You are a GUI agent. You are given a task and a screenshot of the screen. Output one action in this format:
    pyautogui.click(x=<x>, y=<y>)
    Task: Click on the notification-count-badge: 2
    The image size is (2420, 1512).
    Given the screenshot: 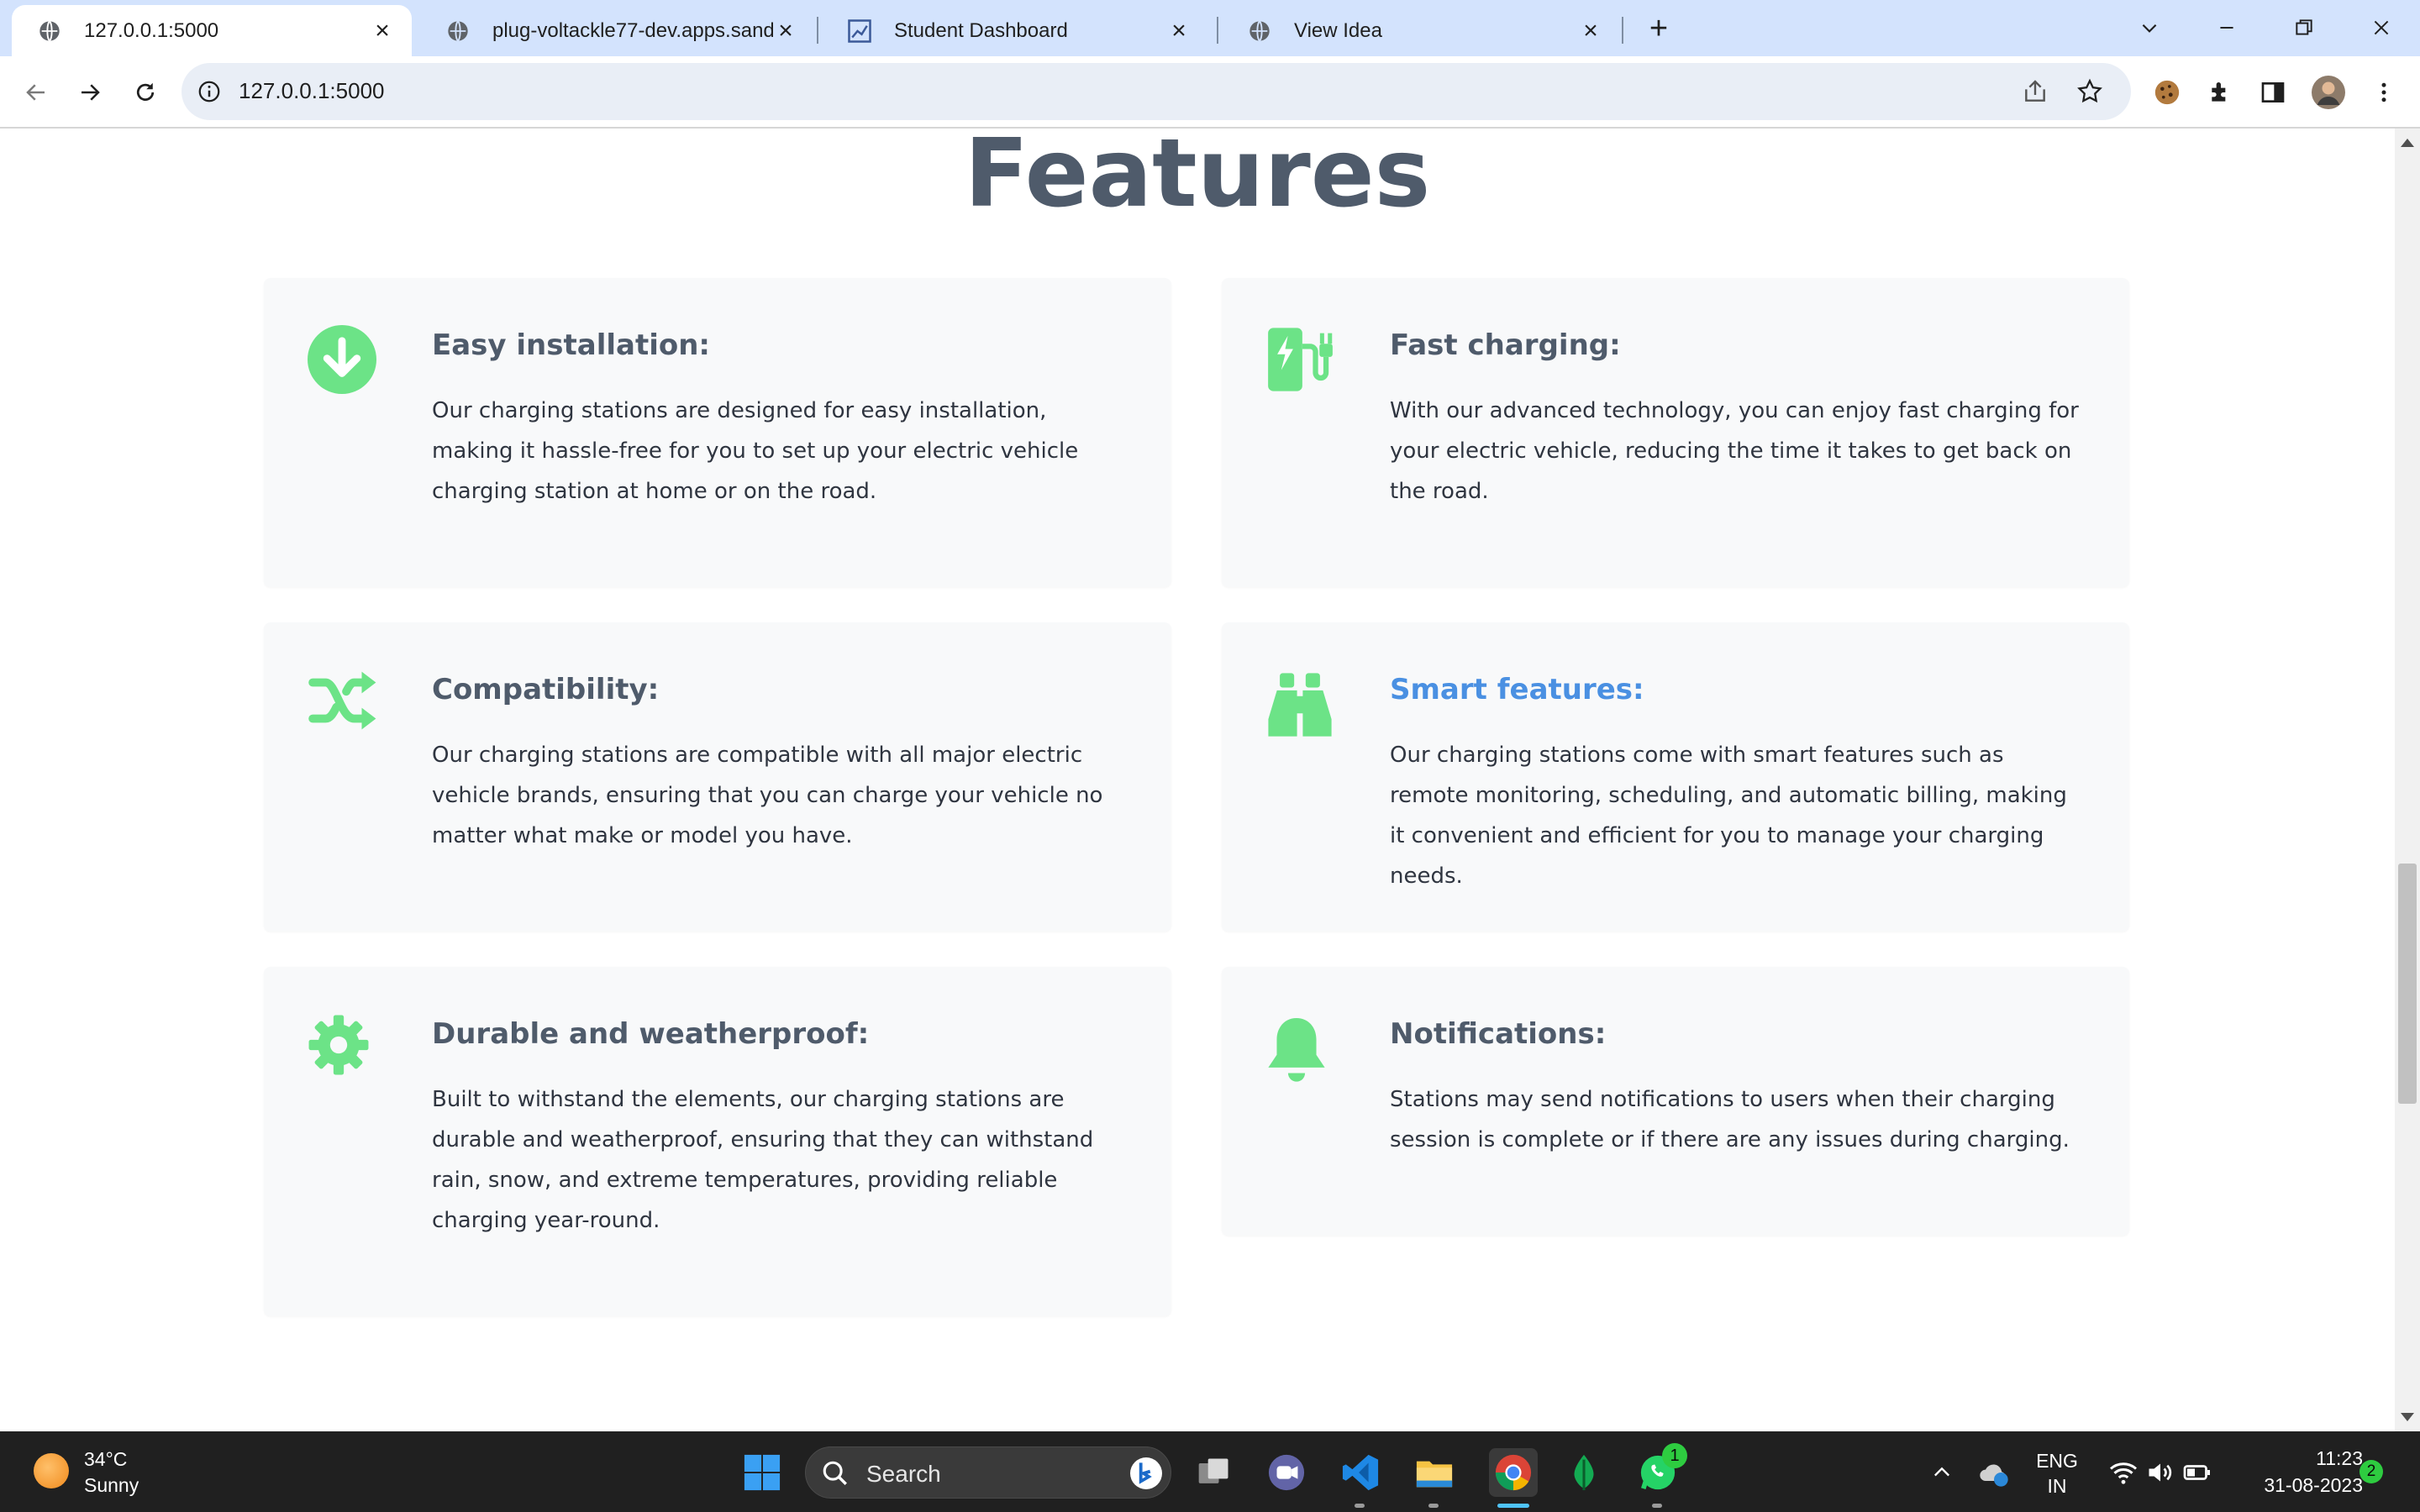 What is the action you would take?
    pyautogui.click(x=2371, y=1471)
    